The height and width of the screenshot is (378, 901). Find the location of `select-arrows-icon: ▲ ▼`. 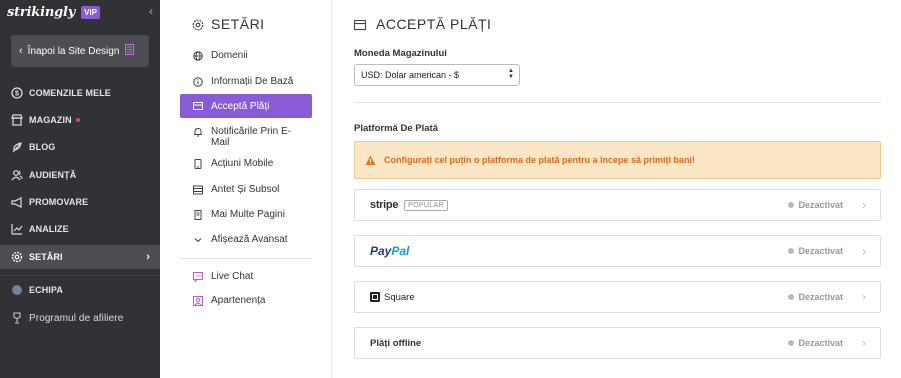

select-arrows-icon: ▲ ▼ is located at coordinates (511, 74).